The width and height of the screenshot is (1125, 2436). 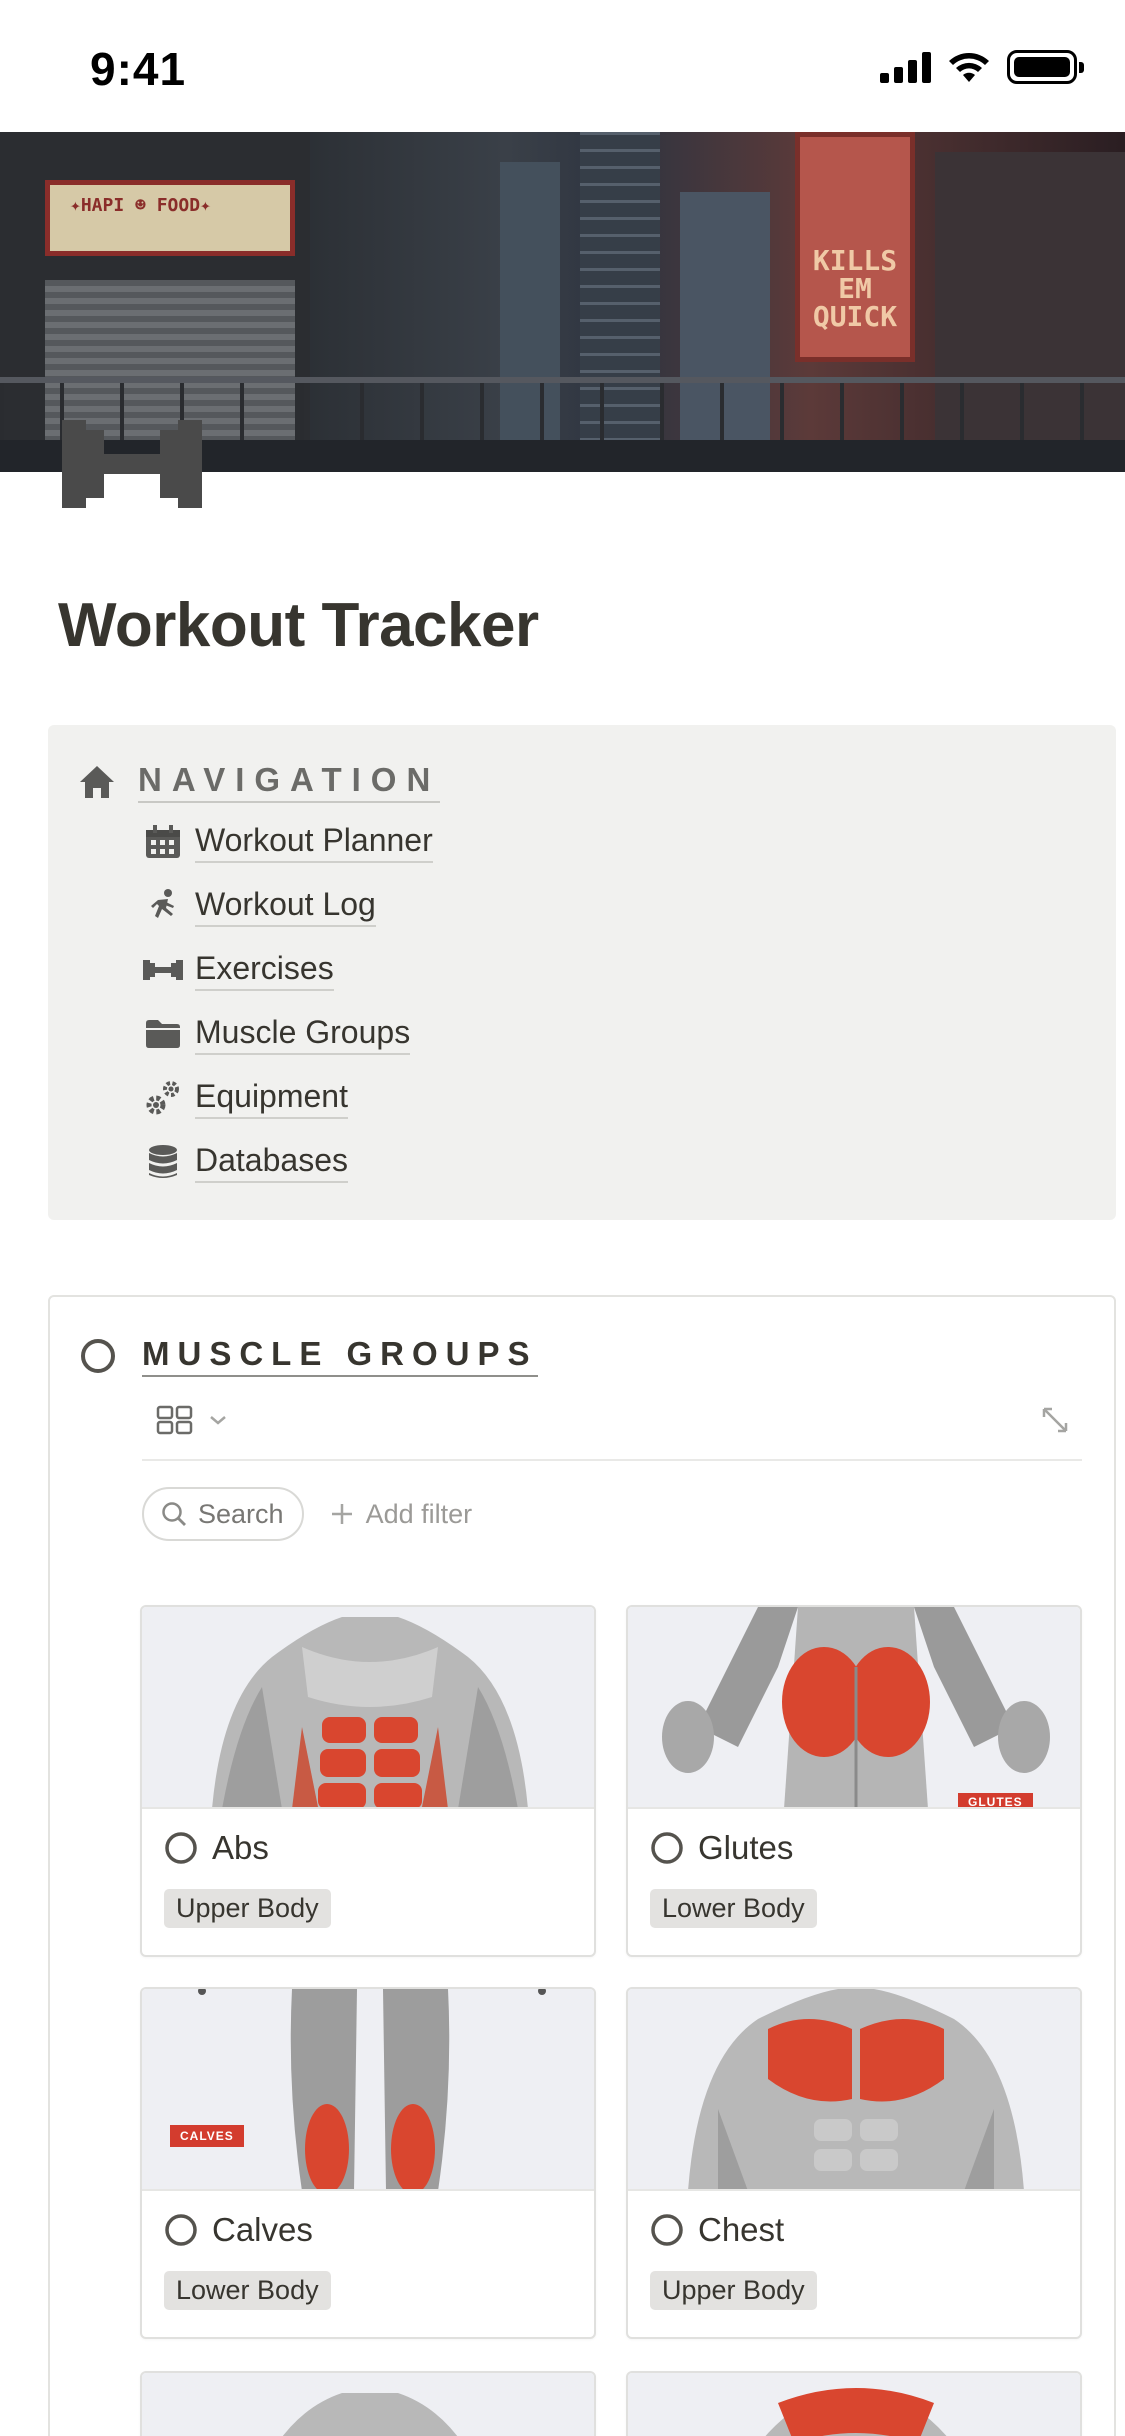 What do you see at coordinates (163, 1098) in the screenshot?
I see `gears-icon` at bounding box center [163, 1098].